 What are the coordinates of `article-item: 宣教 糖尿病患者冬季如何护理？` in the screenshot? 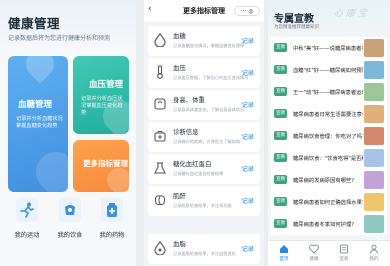 It's located at (329, 224).